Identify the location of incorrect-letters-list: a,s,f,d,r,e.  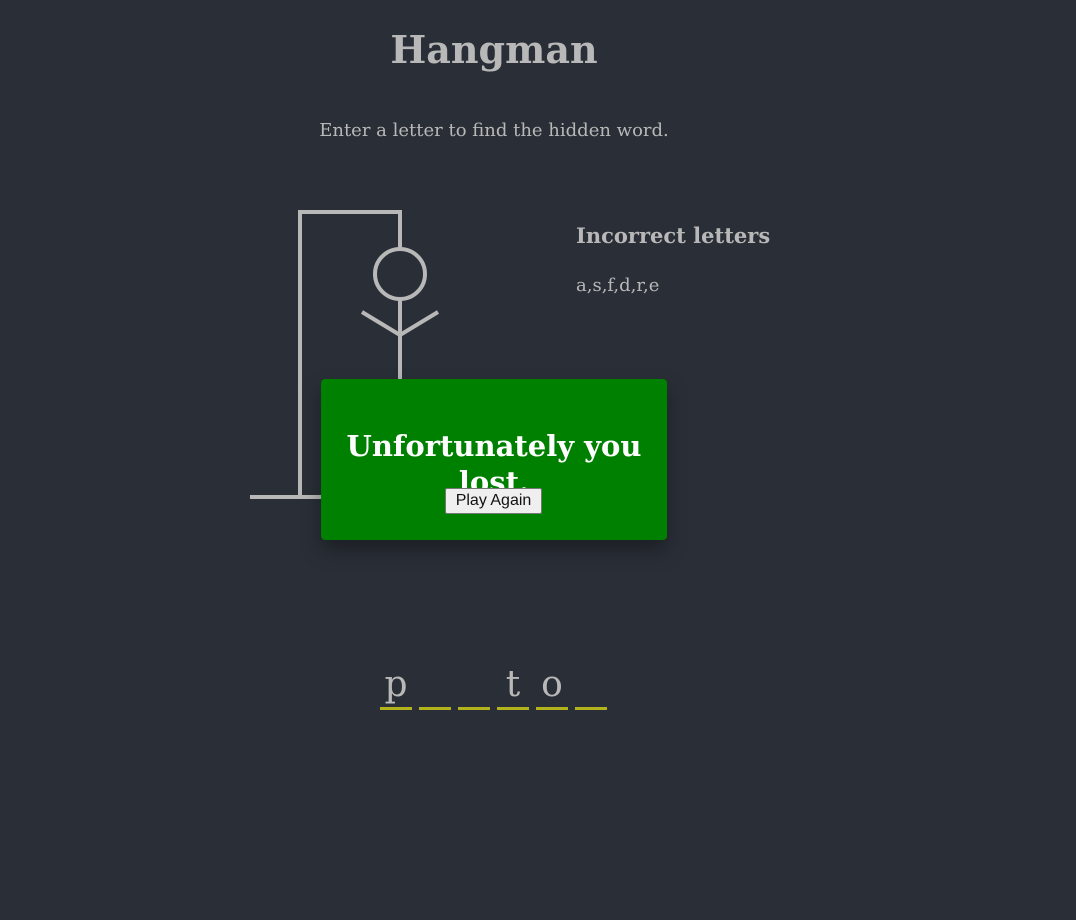
(618, 285).